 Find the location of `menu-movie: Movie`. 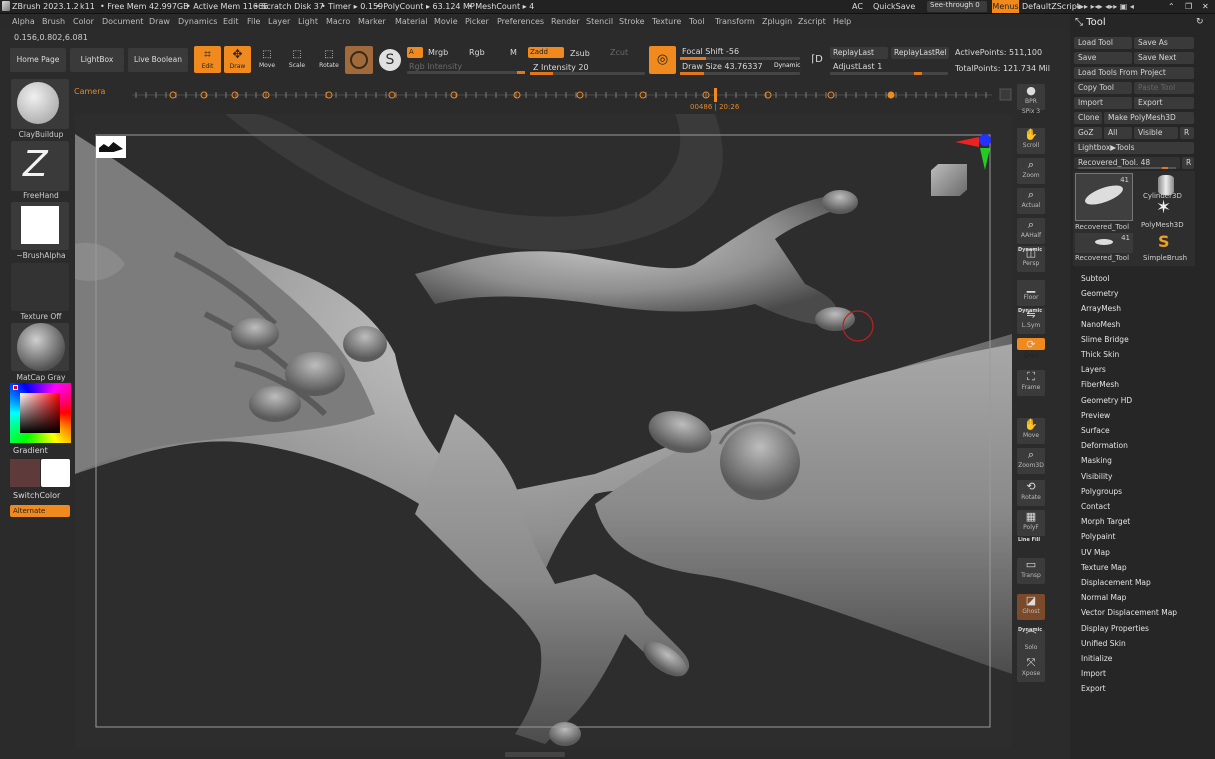

menu-movie: Movie is located at coordinates (446, 21).